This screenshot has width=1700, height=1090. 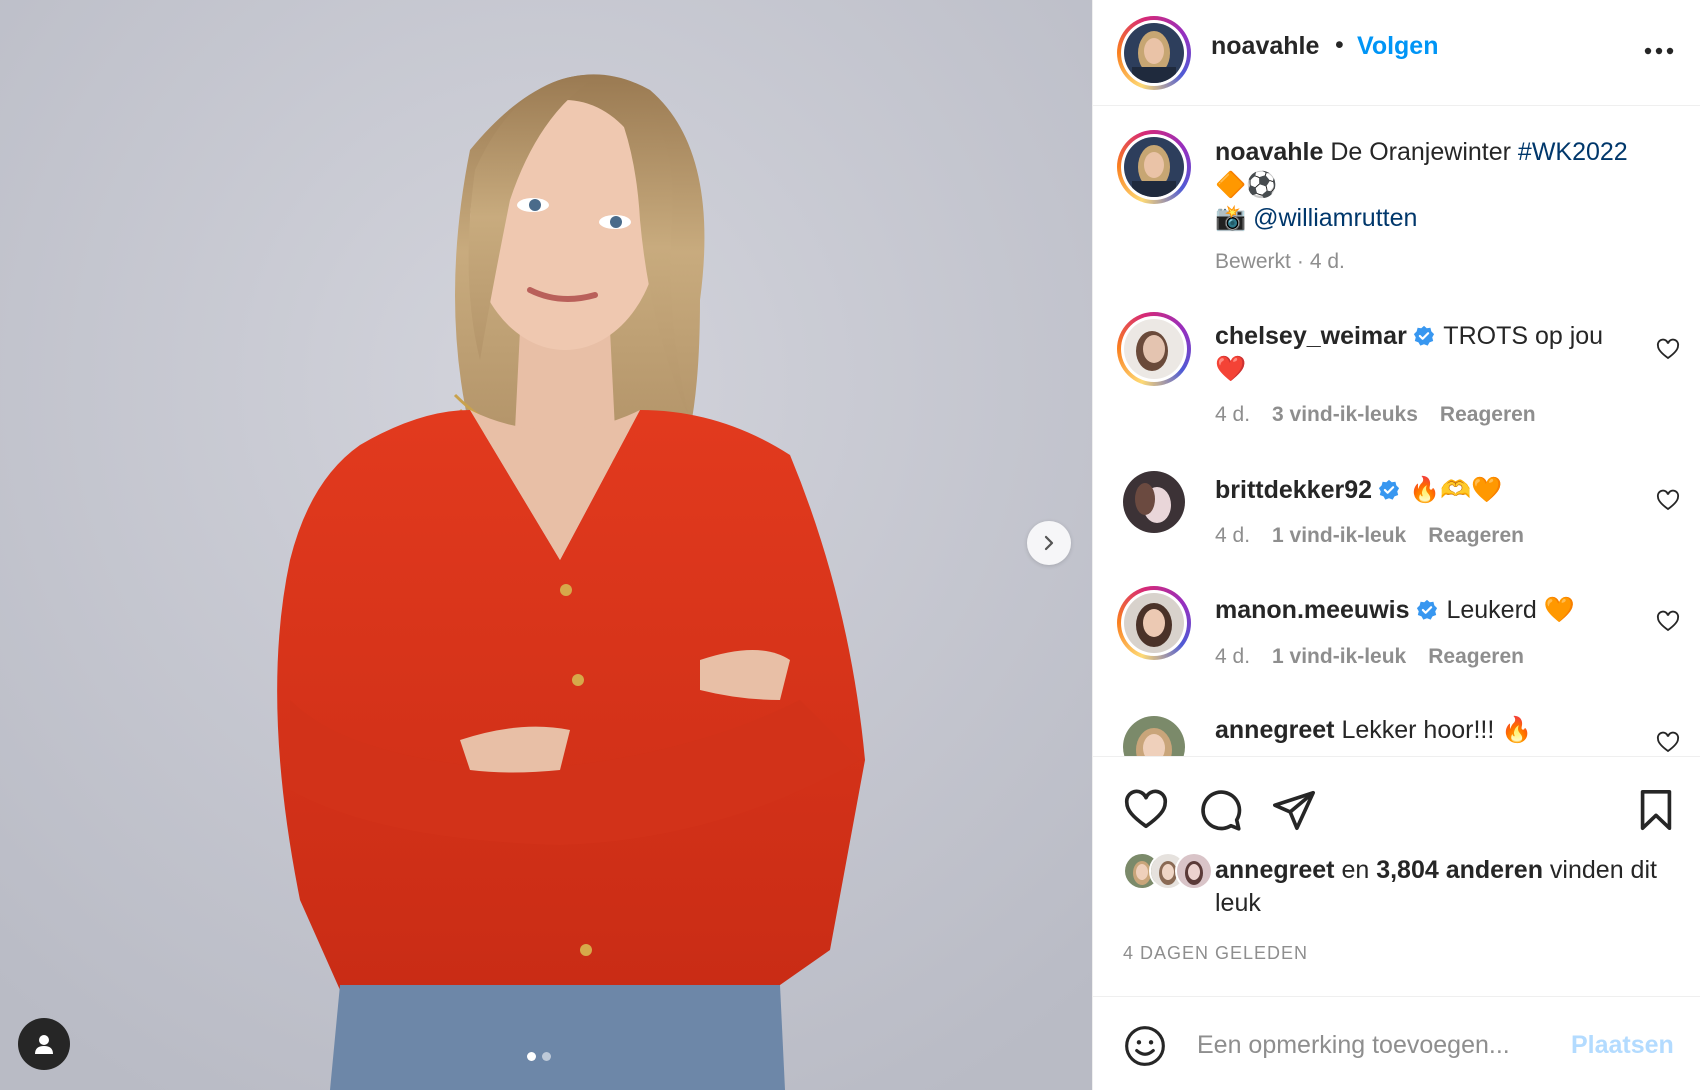 What do you see at coordinates (1335, 218) in the screenshot?
I see `caption-mention: @williamrutten` at bounding box center [1335, 218].